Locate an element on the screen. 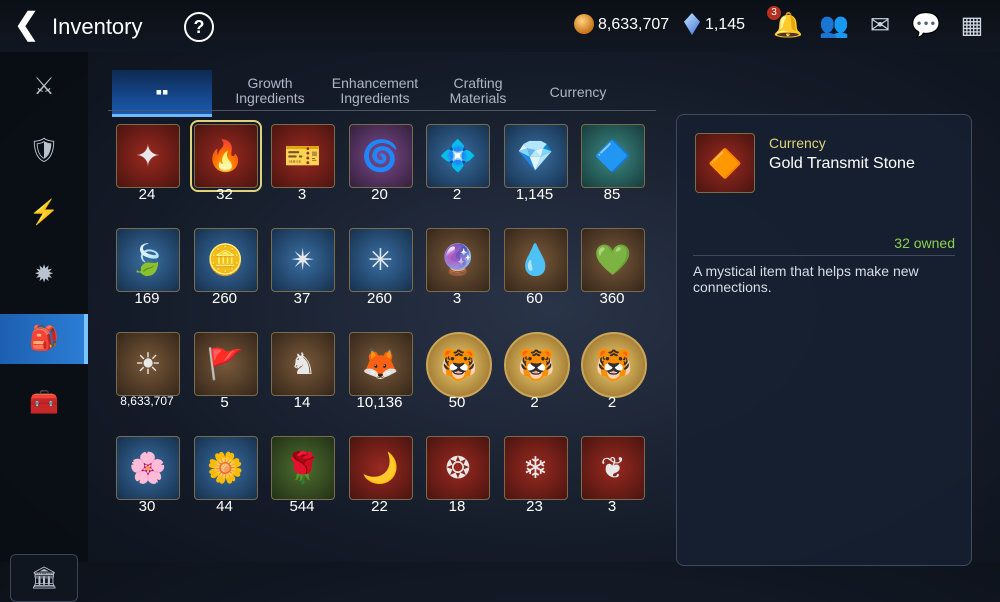  inventory-item: ✳ 260 is located at coordinates (380, 271).